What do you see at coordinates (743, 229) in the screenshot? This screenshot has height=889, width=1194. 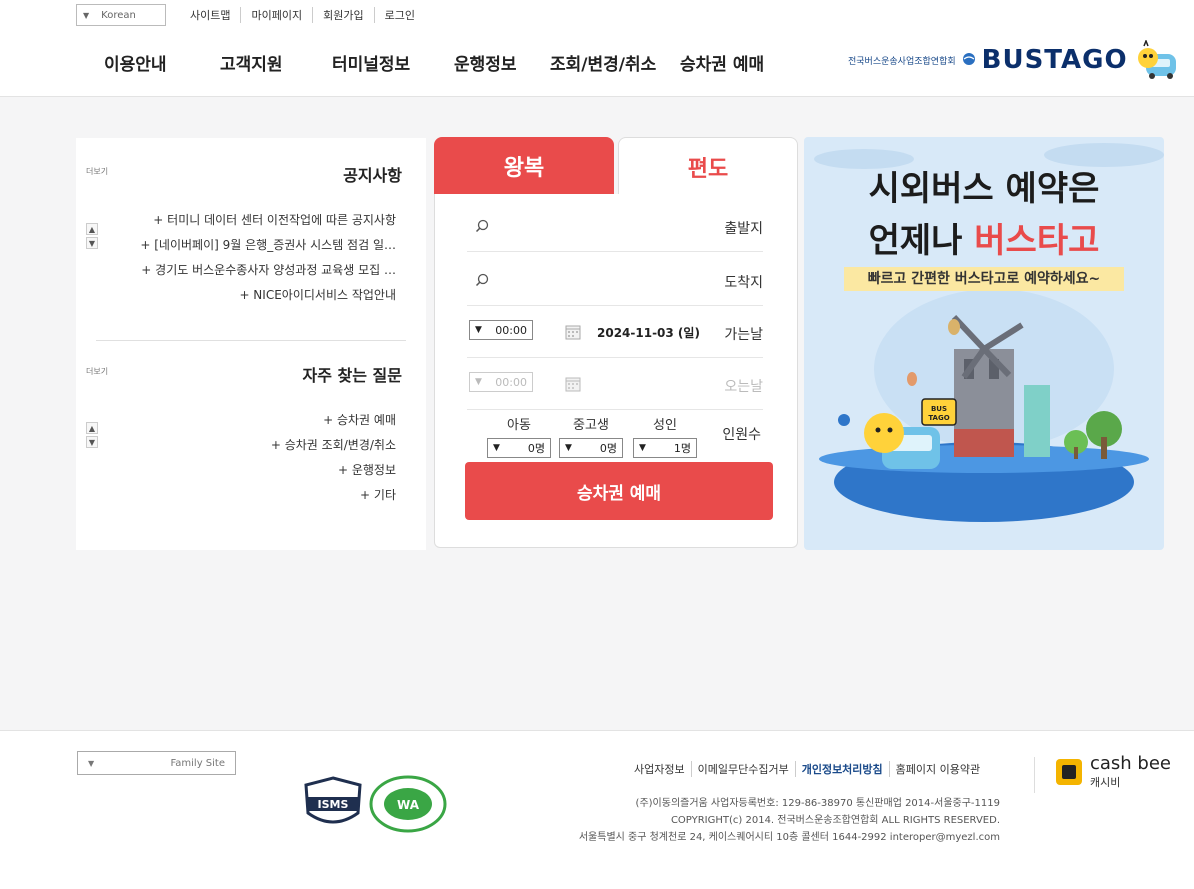 I see `departure-label: 출발지` at bounding box center [743, 229].